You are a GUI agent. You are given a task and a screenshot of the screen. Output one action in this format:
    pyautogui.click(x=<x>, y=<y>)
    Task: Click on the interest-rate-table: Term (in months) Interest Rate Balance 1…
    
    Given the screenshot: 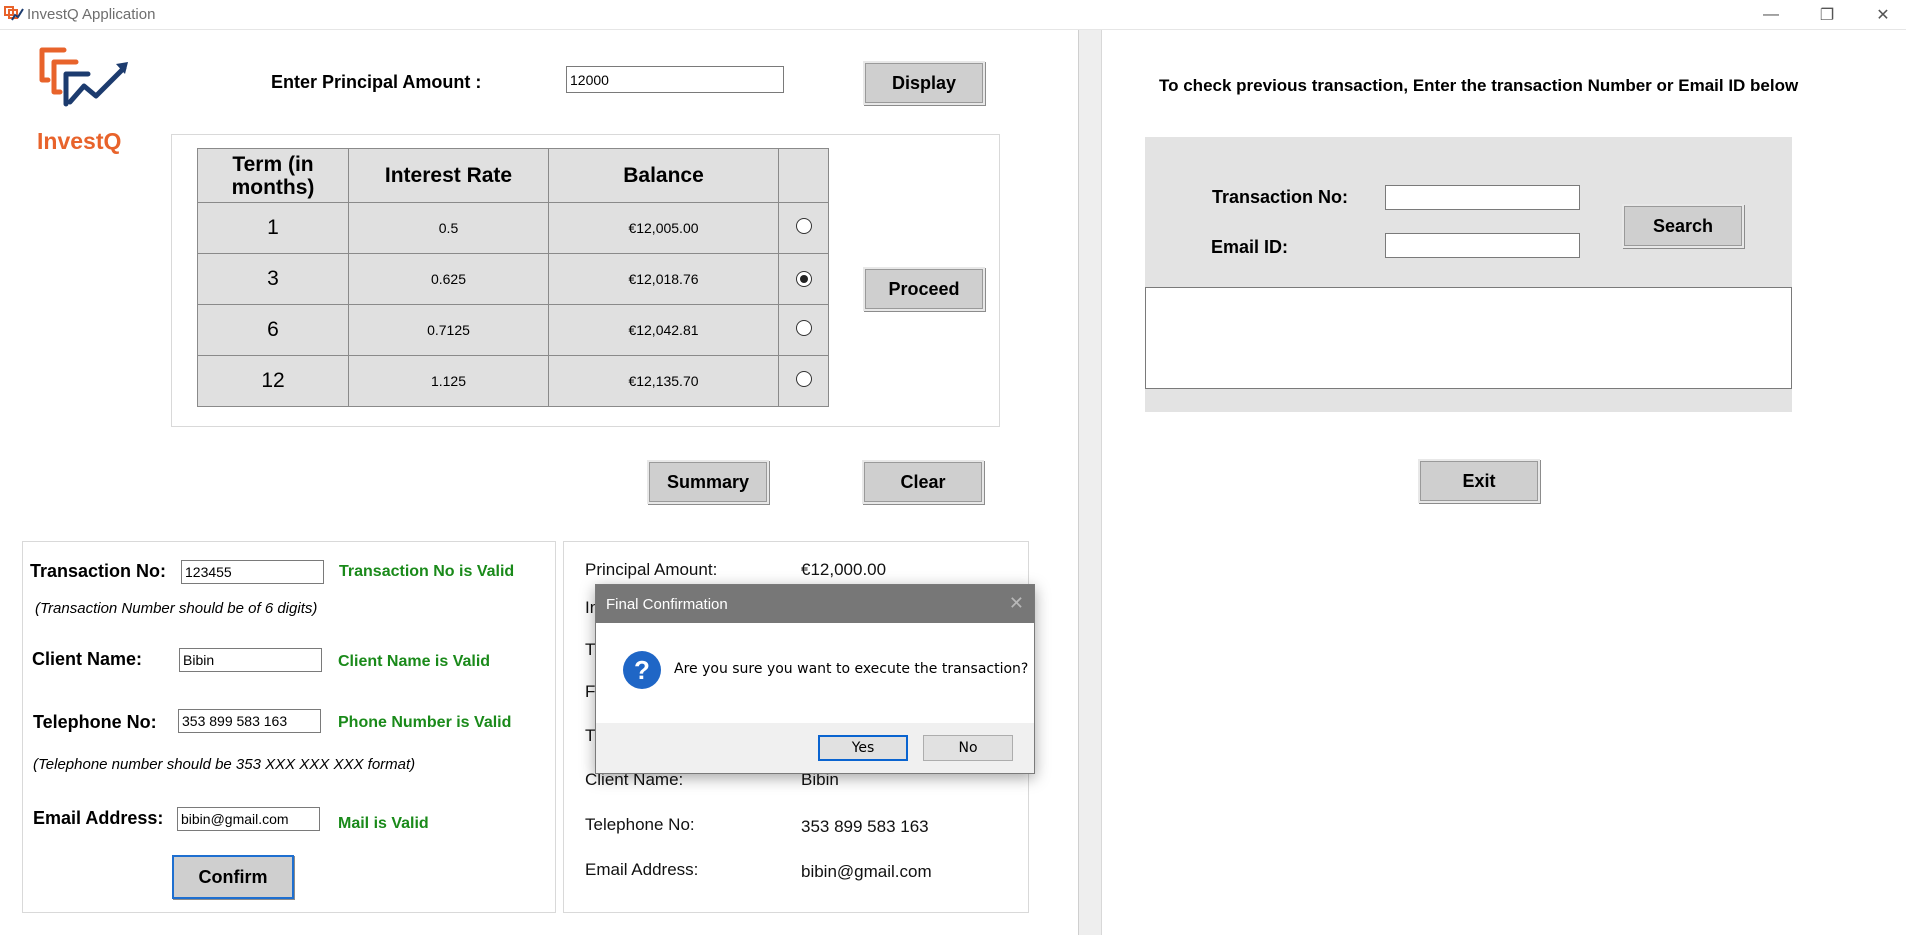 What is the action you would take?
    pyautogui.click(x=513, y=277)
    